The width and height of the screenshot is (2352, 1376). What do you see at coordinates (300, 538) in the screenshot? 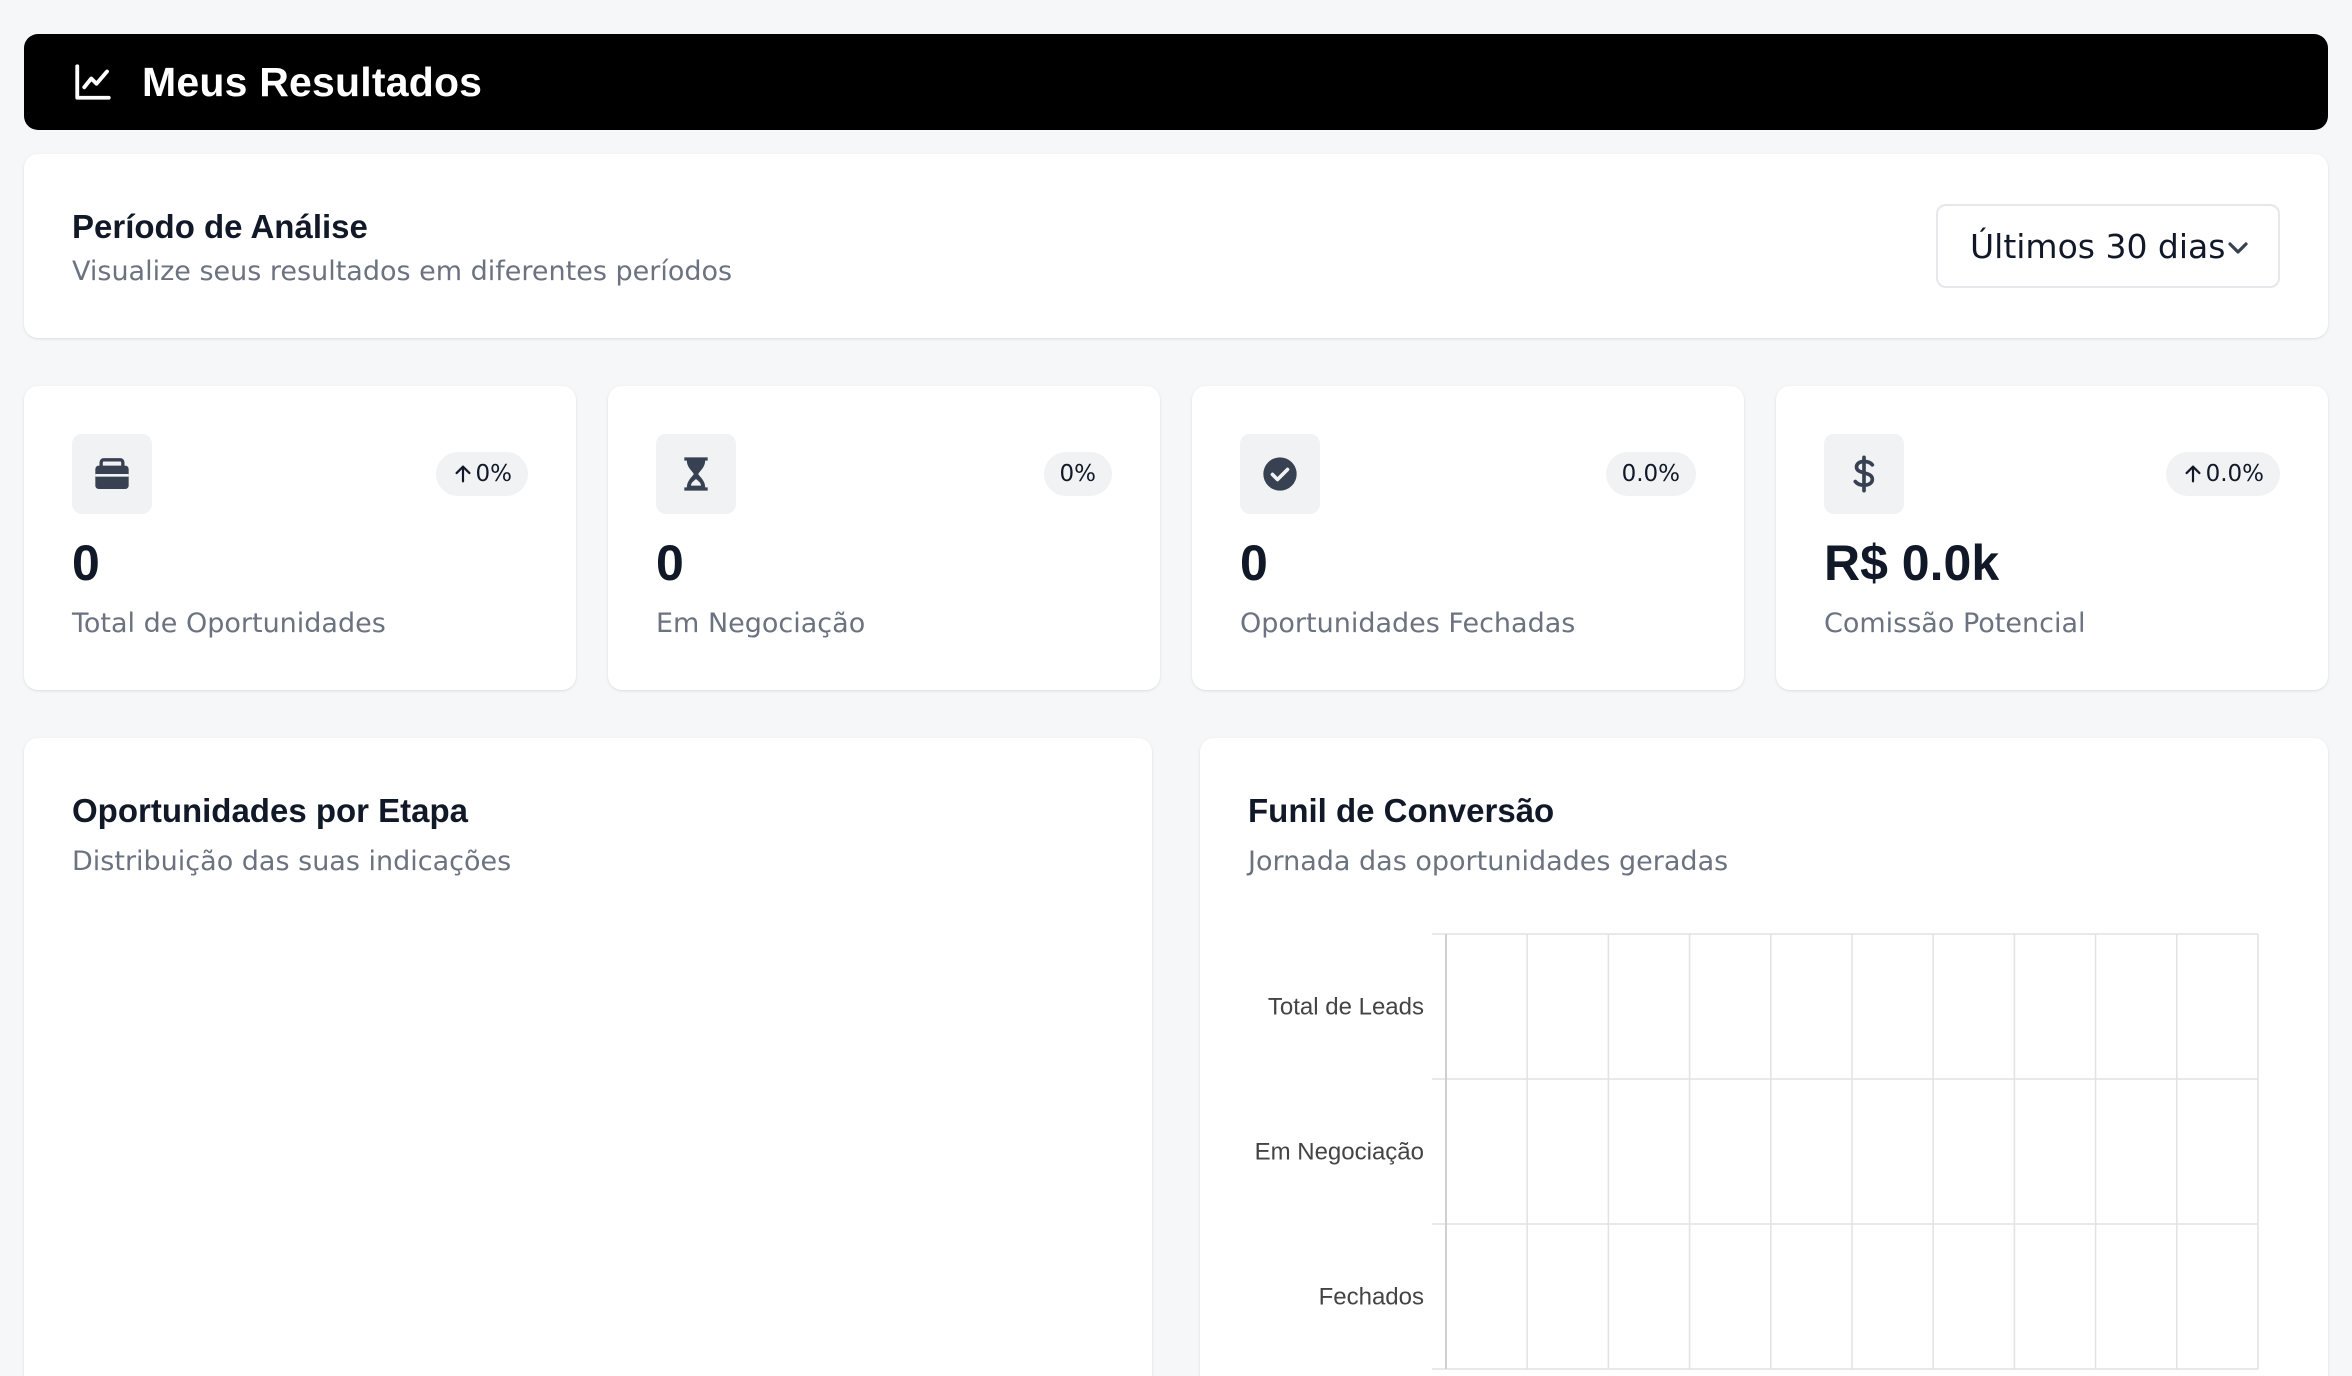
I see `stat-card-total: 0% 0 Total de Oportunidades` at bounding box center [300, 538].